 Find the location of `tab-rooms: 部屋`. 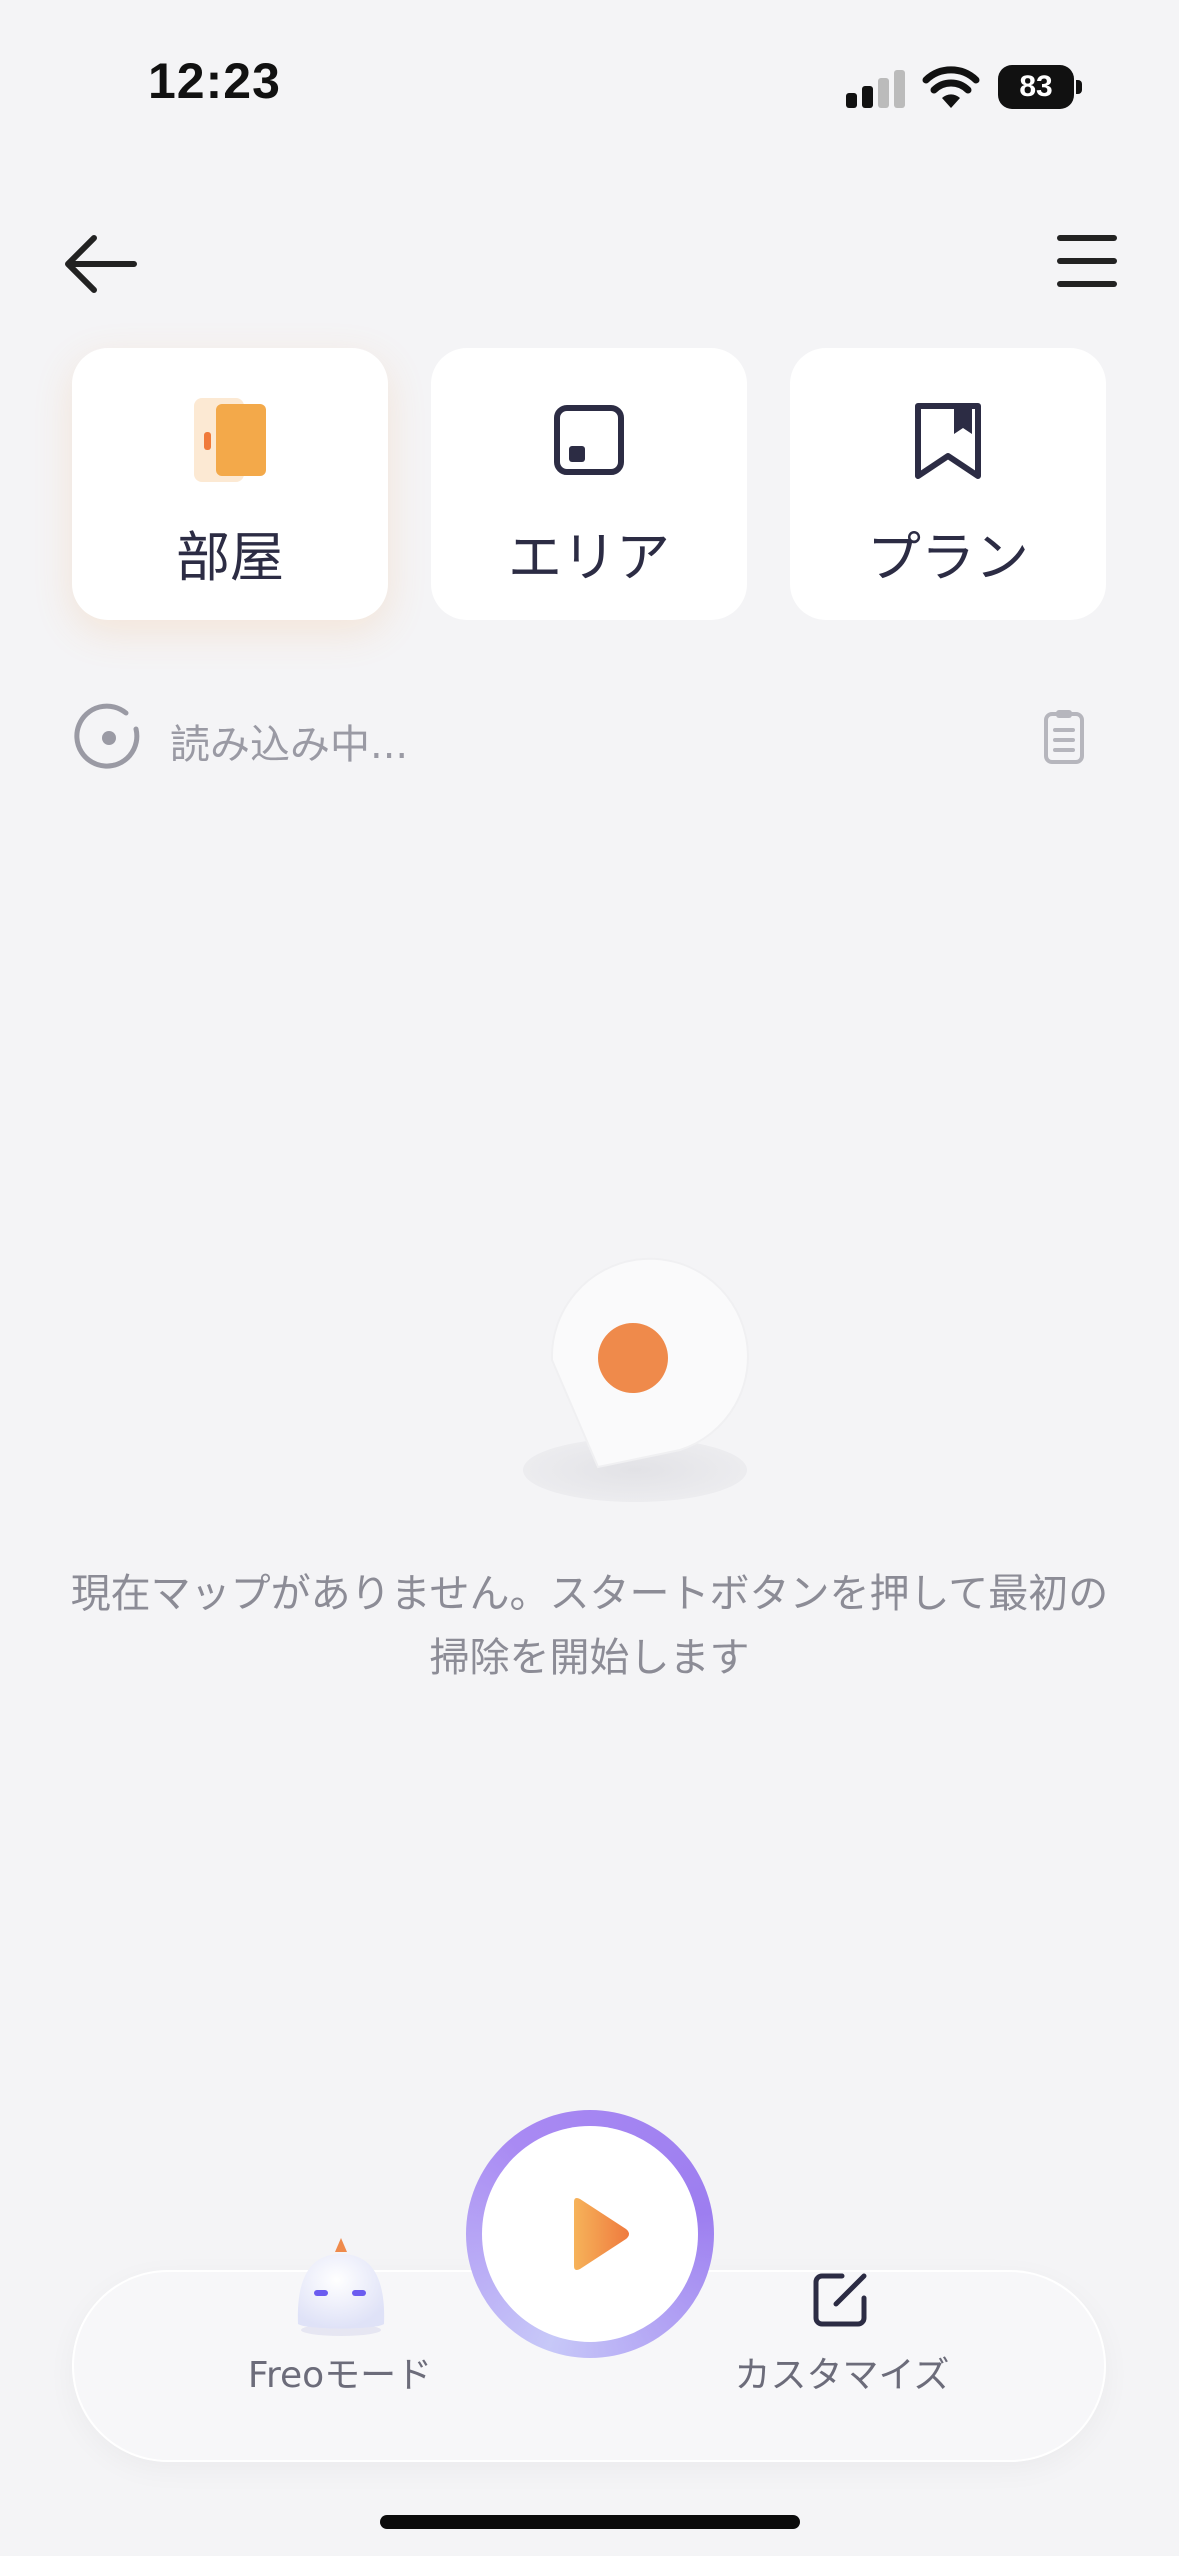

tab-rooms: 部屋 is located at coordinates (230, 484).